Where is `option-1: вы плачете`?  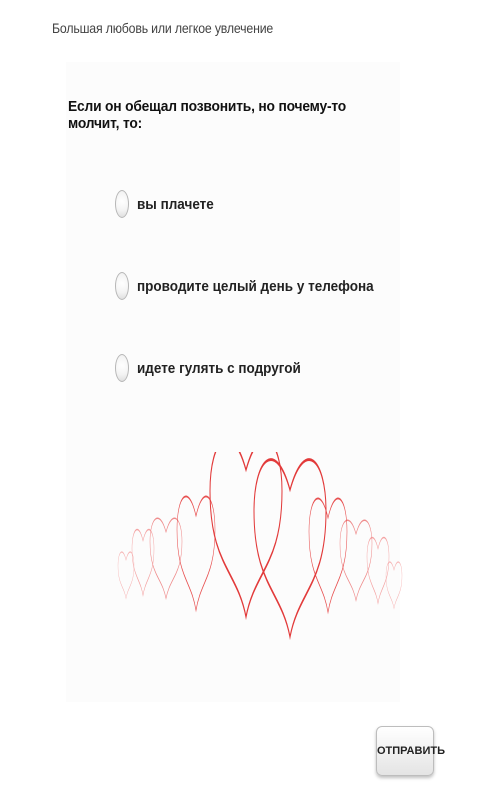
option-1: вы плачете is located at coordinates (257, 204).